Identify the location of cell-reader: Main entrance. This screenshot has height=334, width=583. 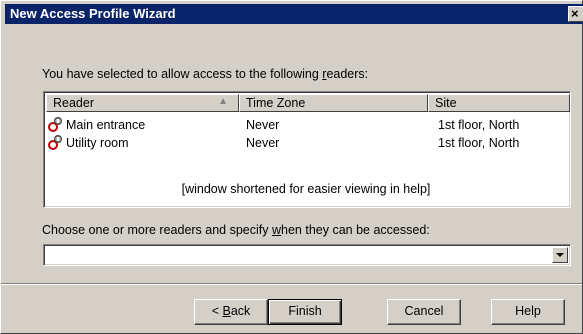
(106, 125).